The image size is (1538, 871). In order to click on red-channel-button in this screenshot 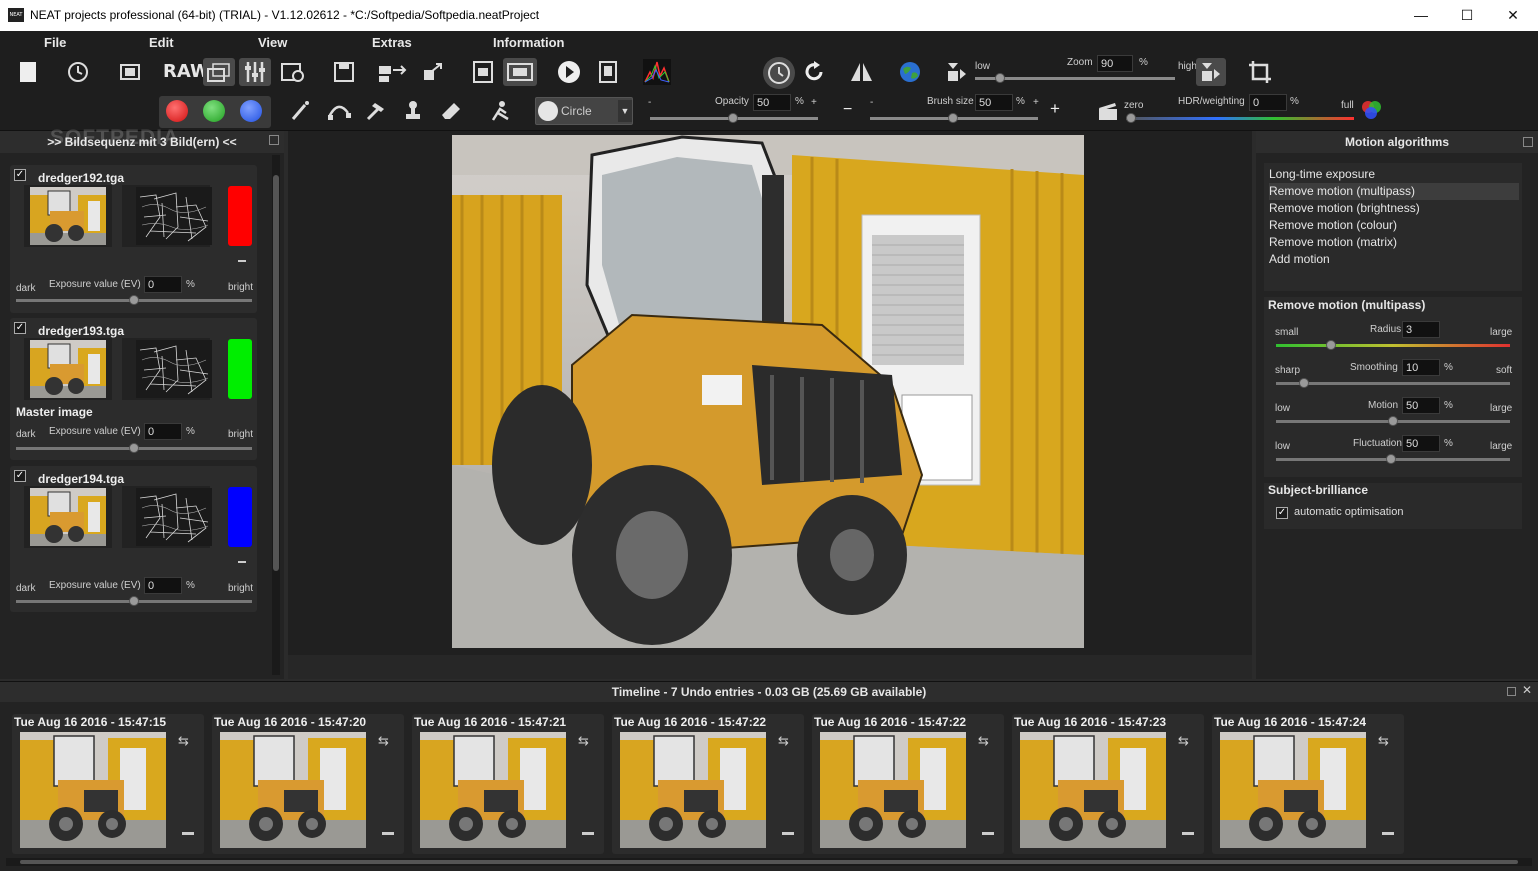, I will do `click(177, 111)`.